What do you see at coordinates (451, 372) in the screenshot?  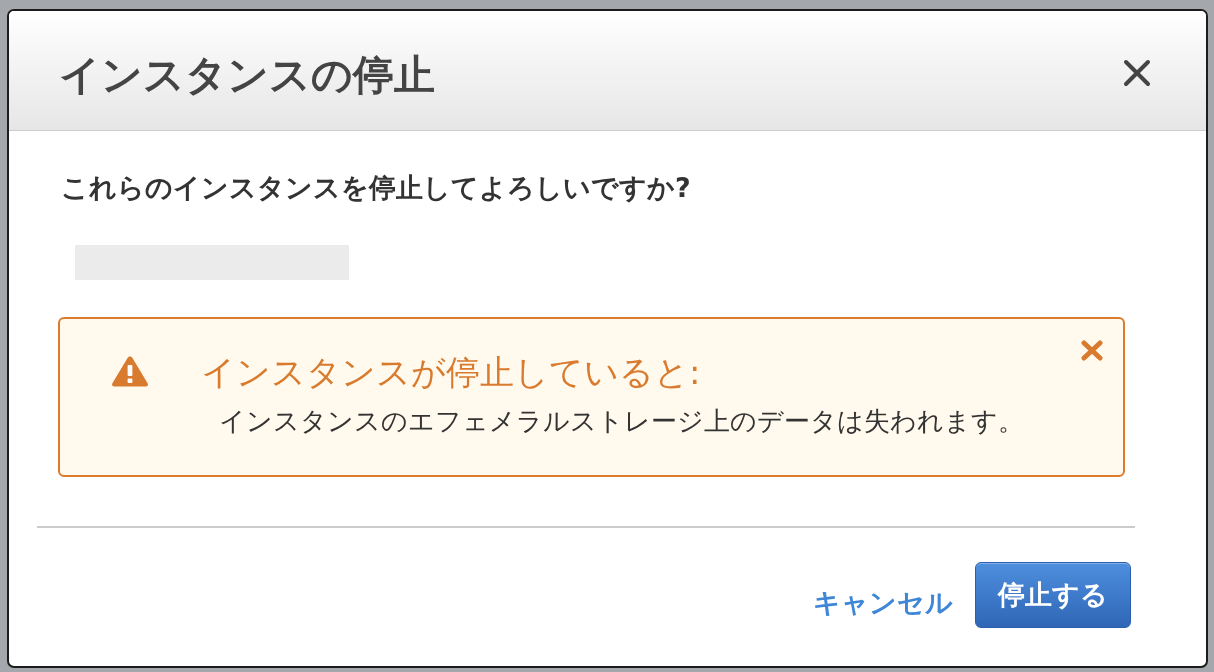 I see `alert-title: インスタンスが停止していると:` at bounding box center [451, 372].